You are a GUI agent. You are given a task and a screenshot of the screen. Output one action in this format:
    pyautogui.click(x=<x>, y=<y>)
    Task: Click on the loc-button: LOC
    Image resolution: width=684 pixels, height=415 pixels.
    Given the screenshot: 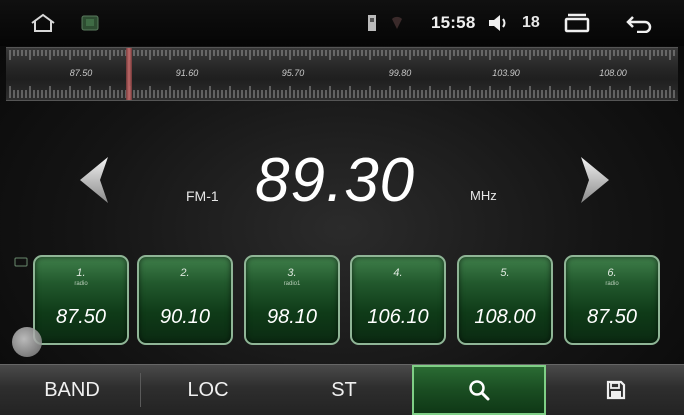 What is the action you would take?
    pyautogui.click(x=208, y=390)
    